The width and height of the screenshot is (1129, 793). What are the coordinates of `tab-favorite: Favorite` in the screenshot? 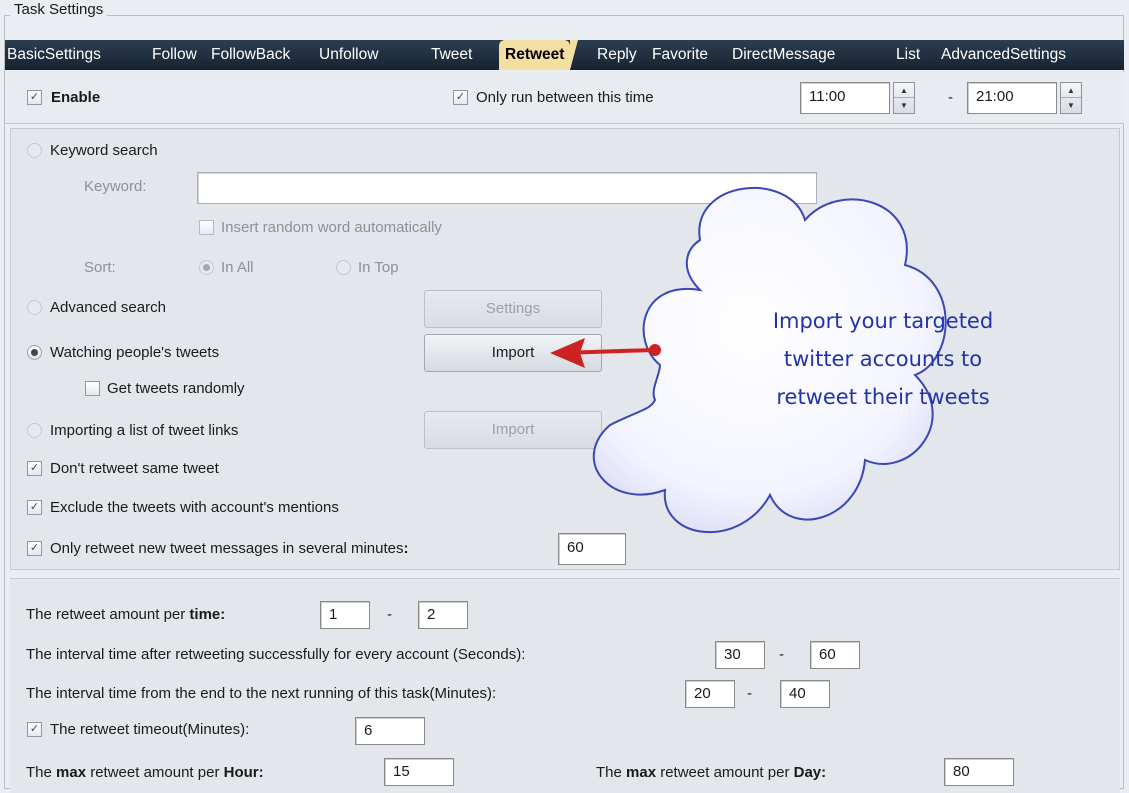 It's located at (680, 55).